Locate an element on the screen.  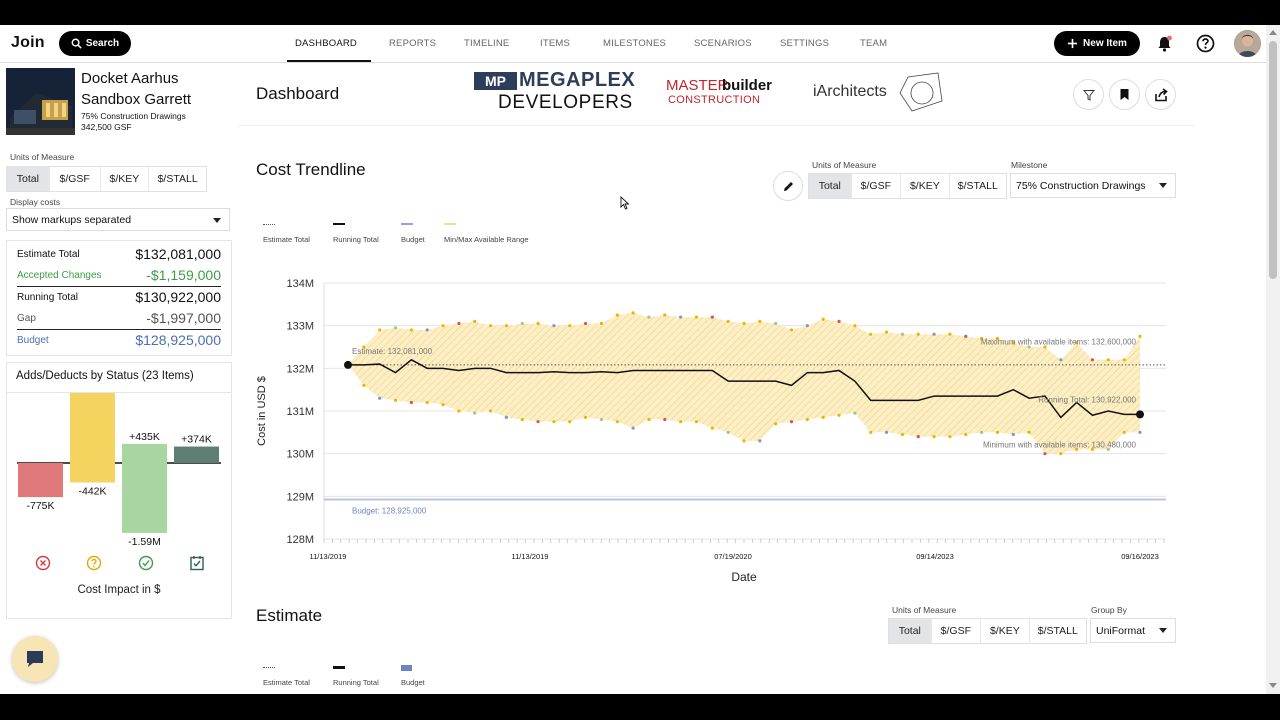
iarchitects-text: iArchitects is located at coordinates (850, 91).